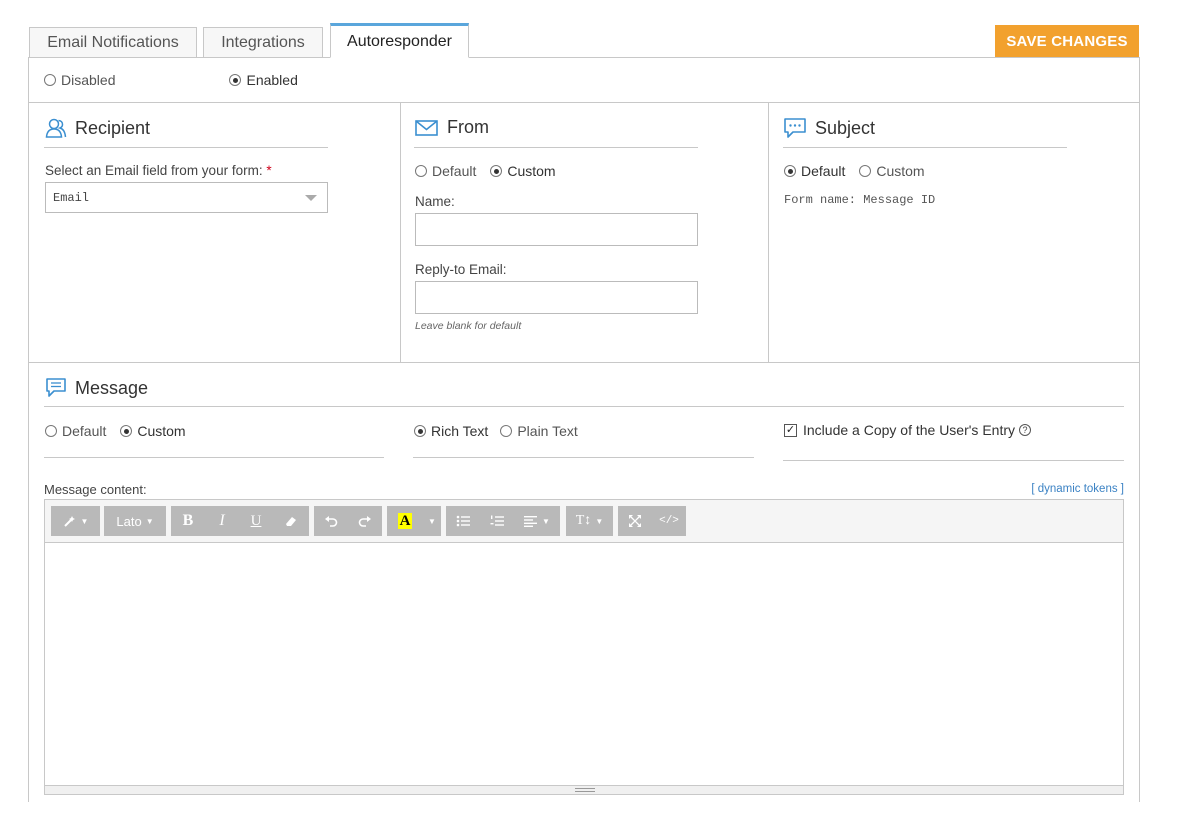 This screenshot has height=818, width=1186. What do you see at coordinates (547, 431) in the screenshot?
I see `radio-label: Plain Text` at bounding box center [547, 431].